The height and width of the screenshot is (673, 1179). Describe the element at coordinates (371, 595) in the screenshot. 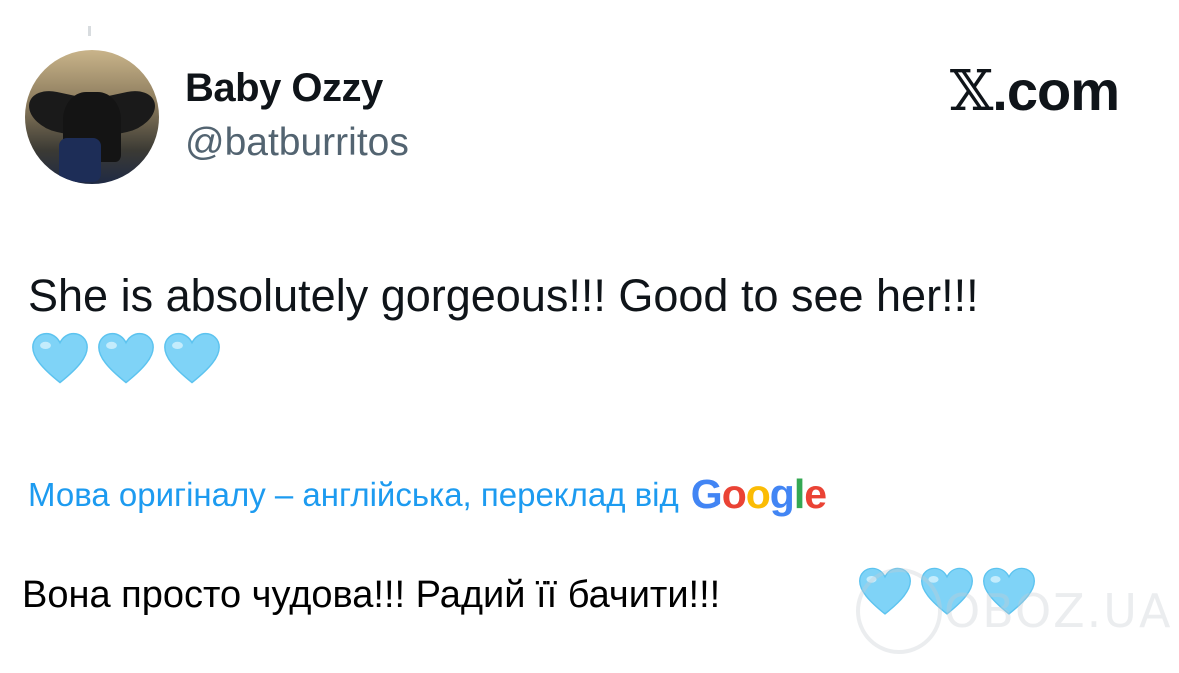

I see `translated-text: Вона просто чудова!!! Радий її бачити!!!` at that location.